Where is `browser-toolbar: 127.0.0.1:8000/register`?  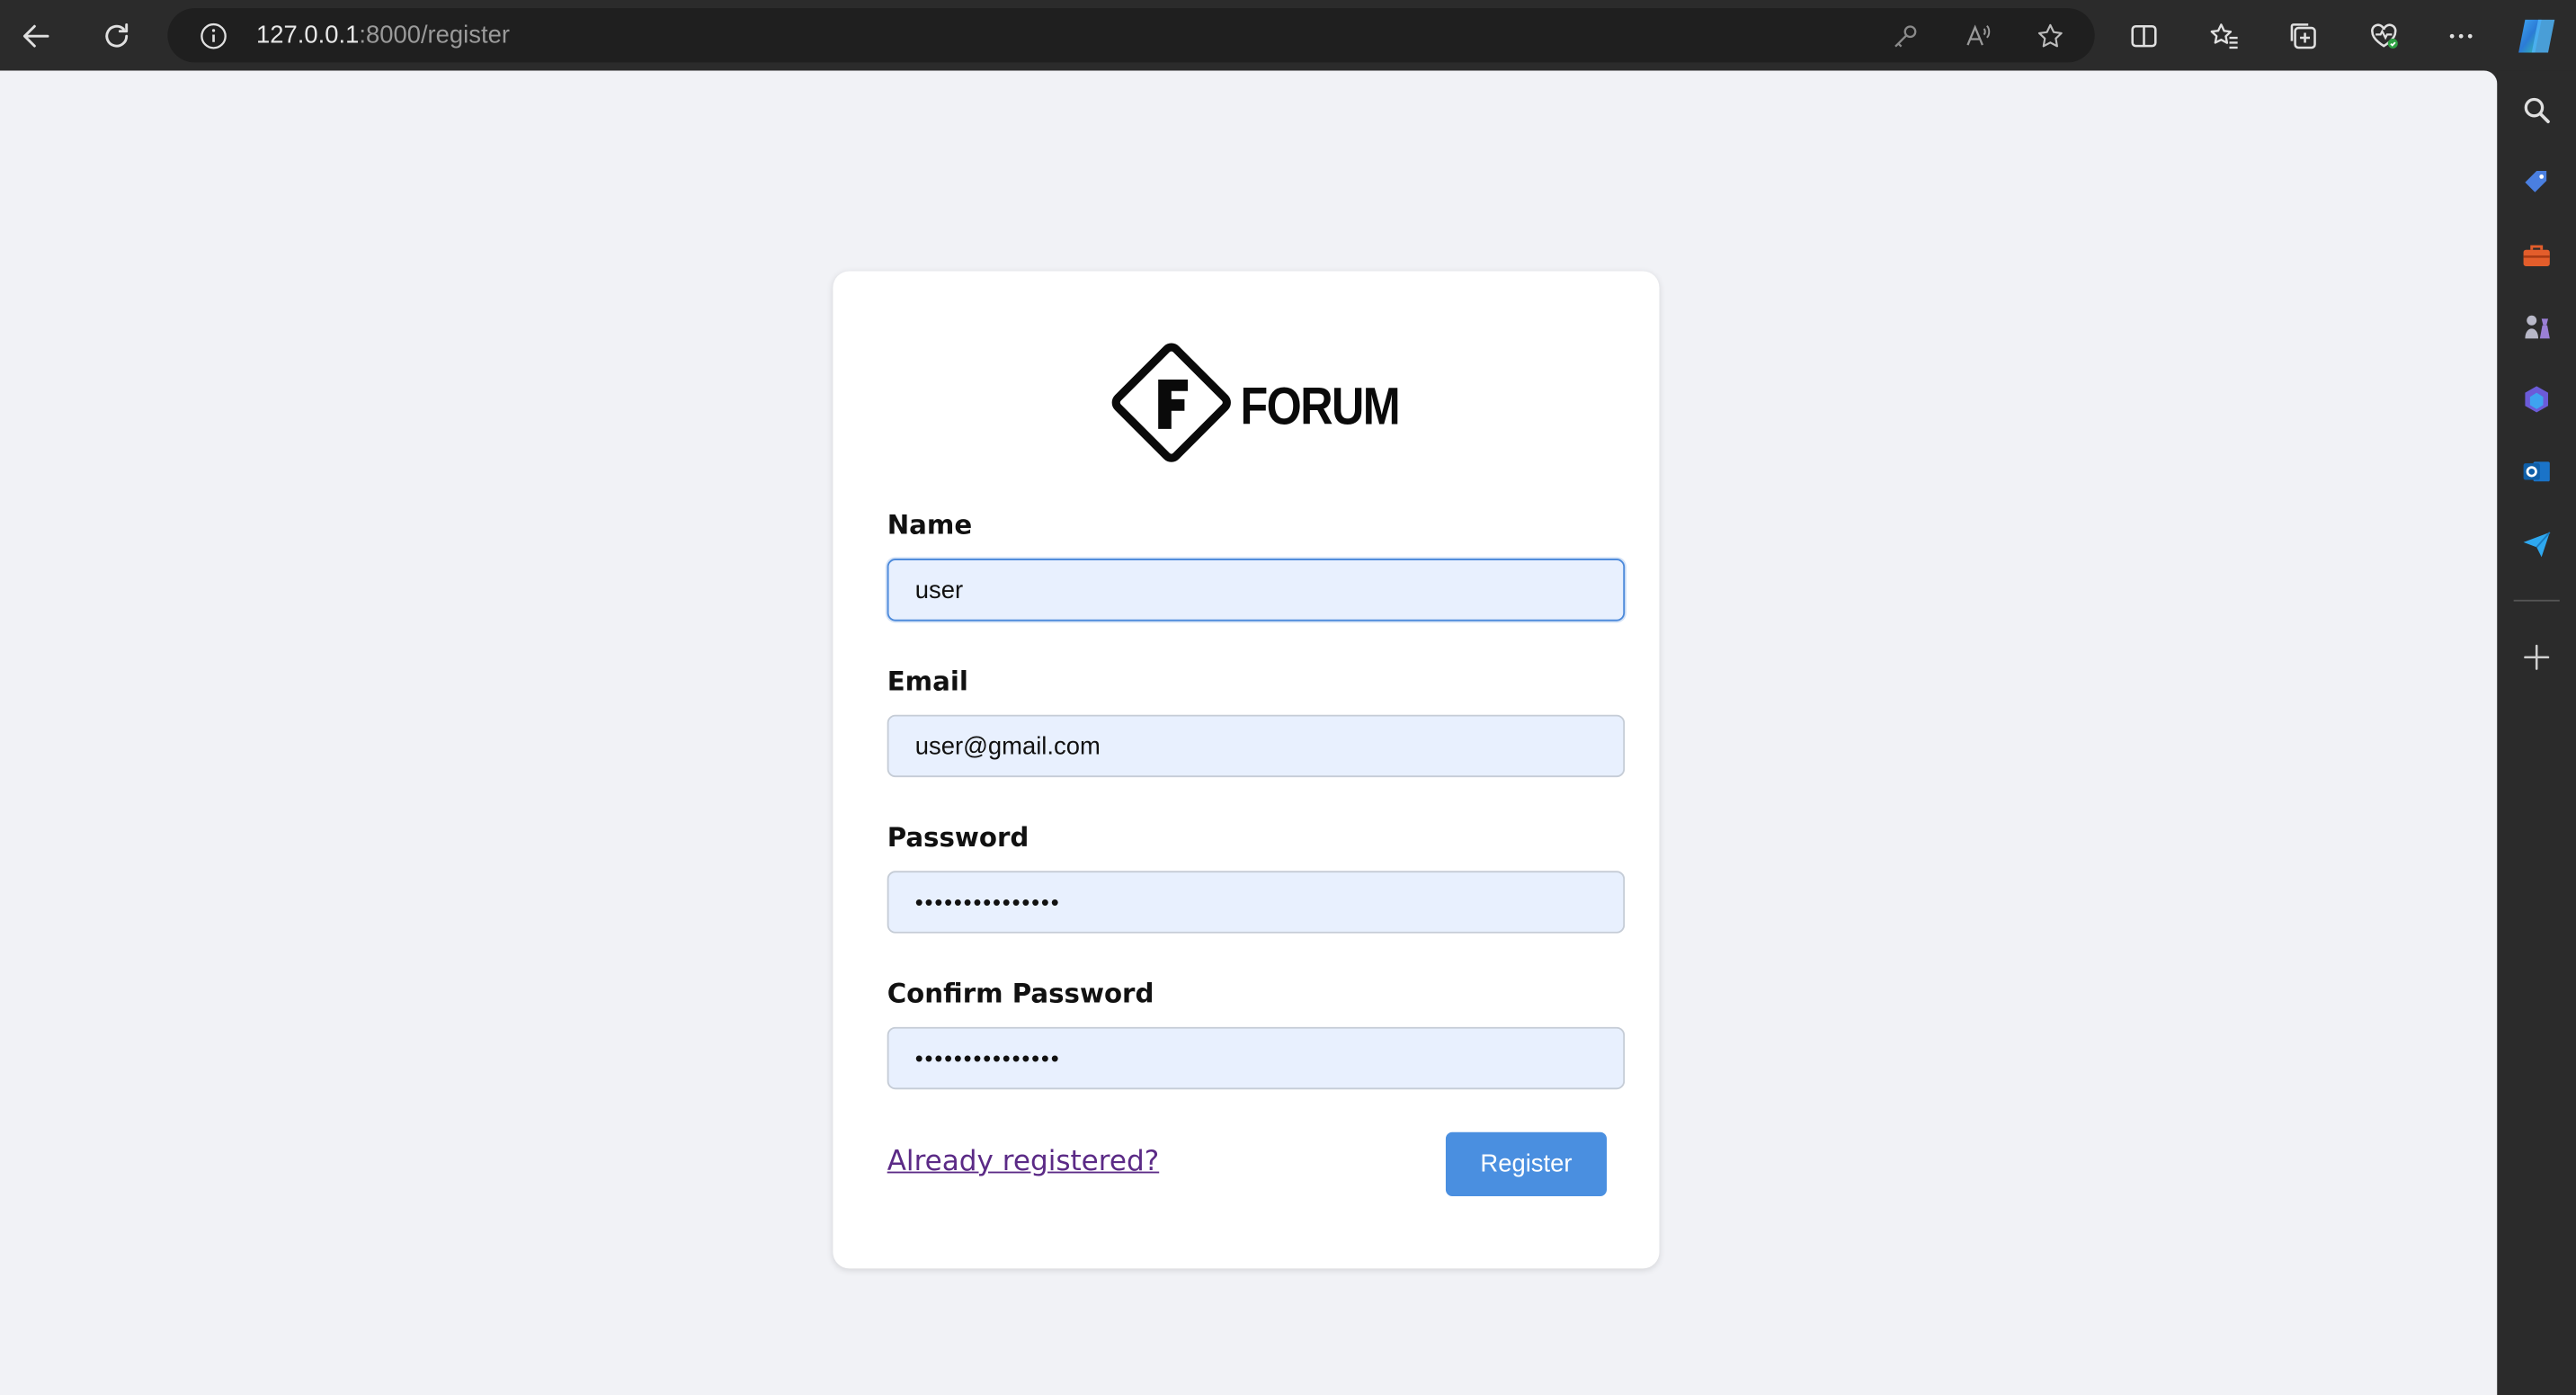 browser-toolbar: 127.0.0.1:8000/register is located at coordinates (1288, 35).